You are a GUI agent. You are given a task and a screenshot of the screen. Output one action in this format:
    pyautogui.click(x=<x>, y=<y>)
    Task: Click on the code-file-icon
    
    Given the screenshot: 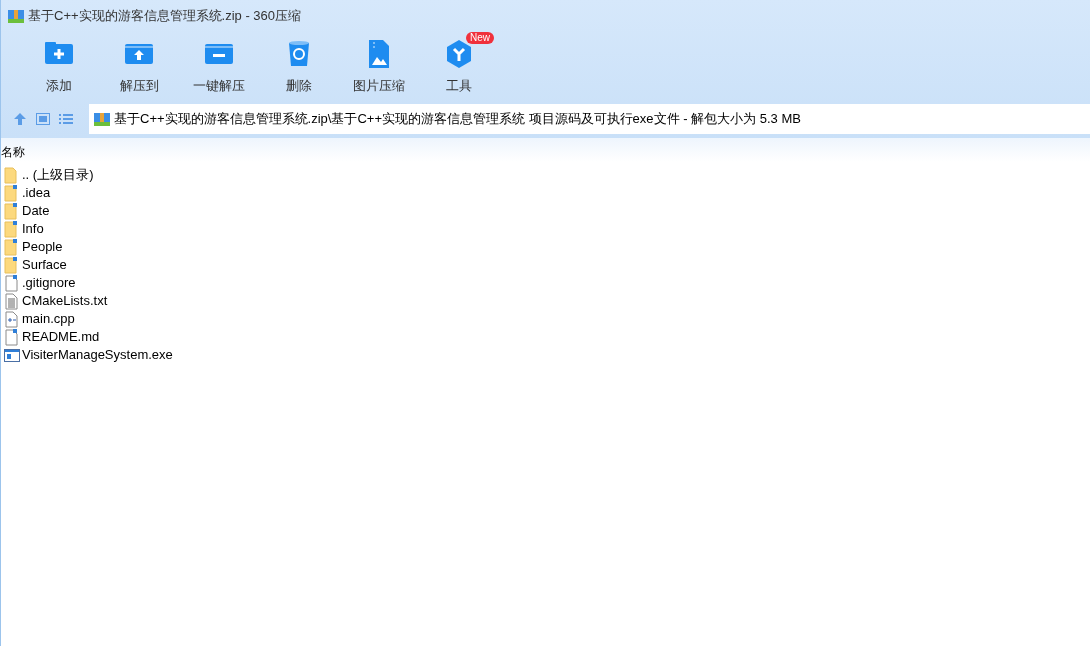 What is the action you would take?
    pyautogui.click(x=12, y=319)
    